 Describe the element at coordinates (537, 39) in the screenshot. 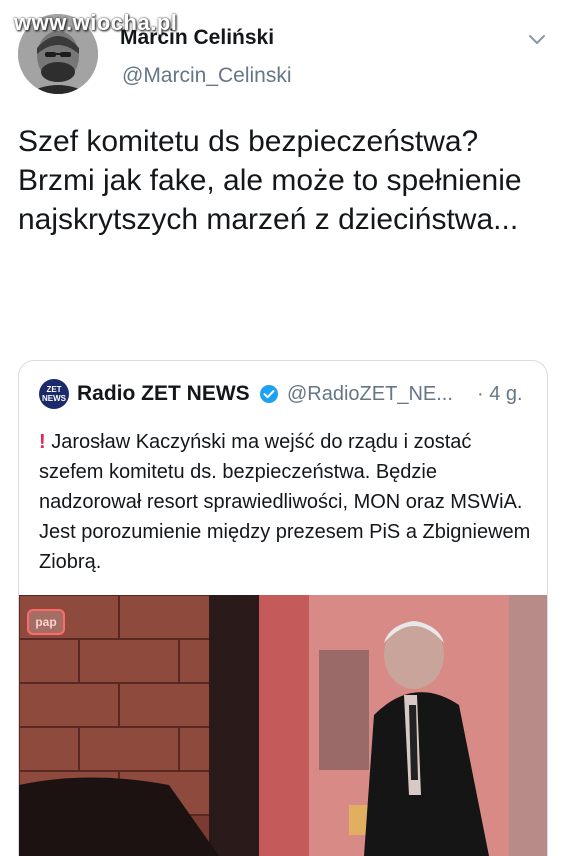

I see `chevron-down-icon` at that location.